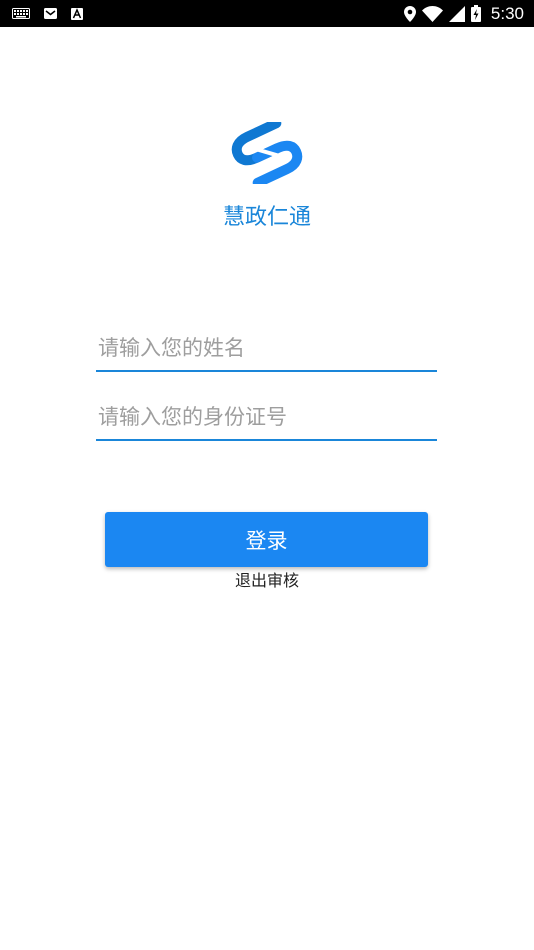 This screenshot has width=534, height=950. I want to click on status-bar-left, so click(47, 13).